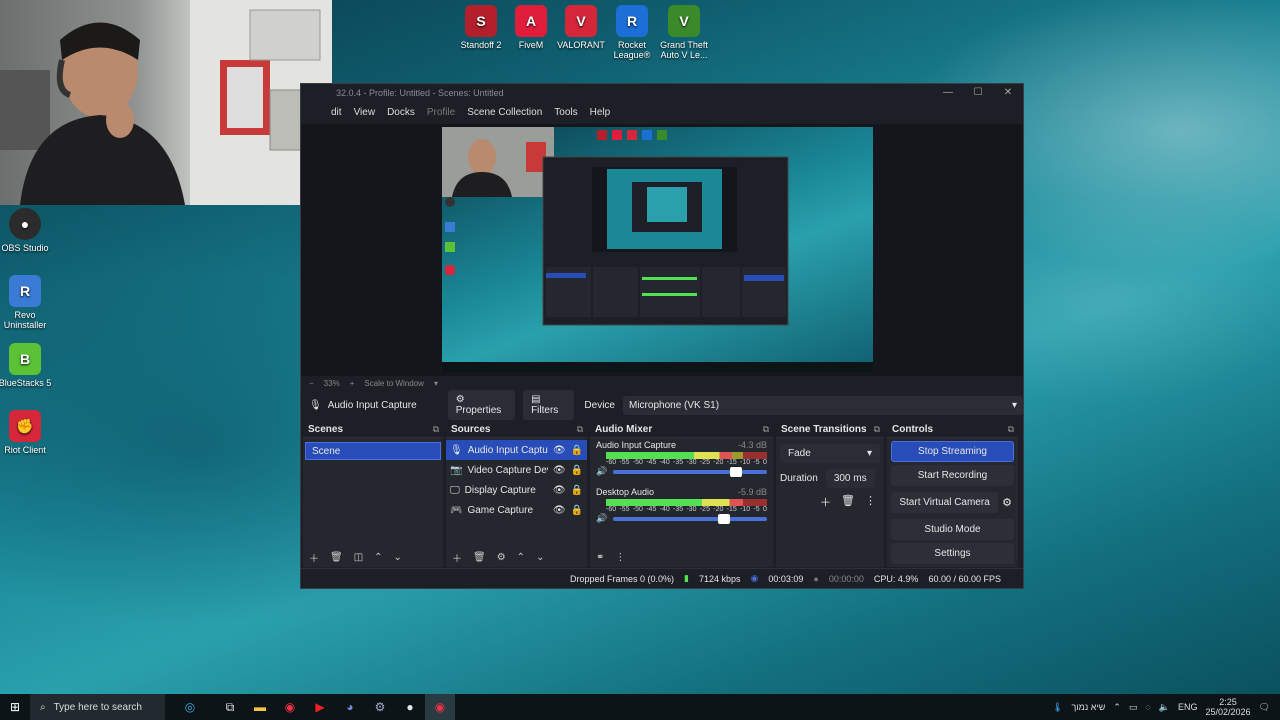 The image size is (1280, 720). I want to click on window-controls: — ☐ ✕, so click(978, 93).